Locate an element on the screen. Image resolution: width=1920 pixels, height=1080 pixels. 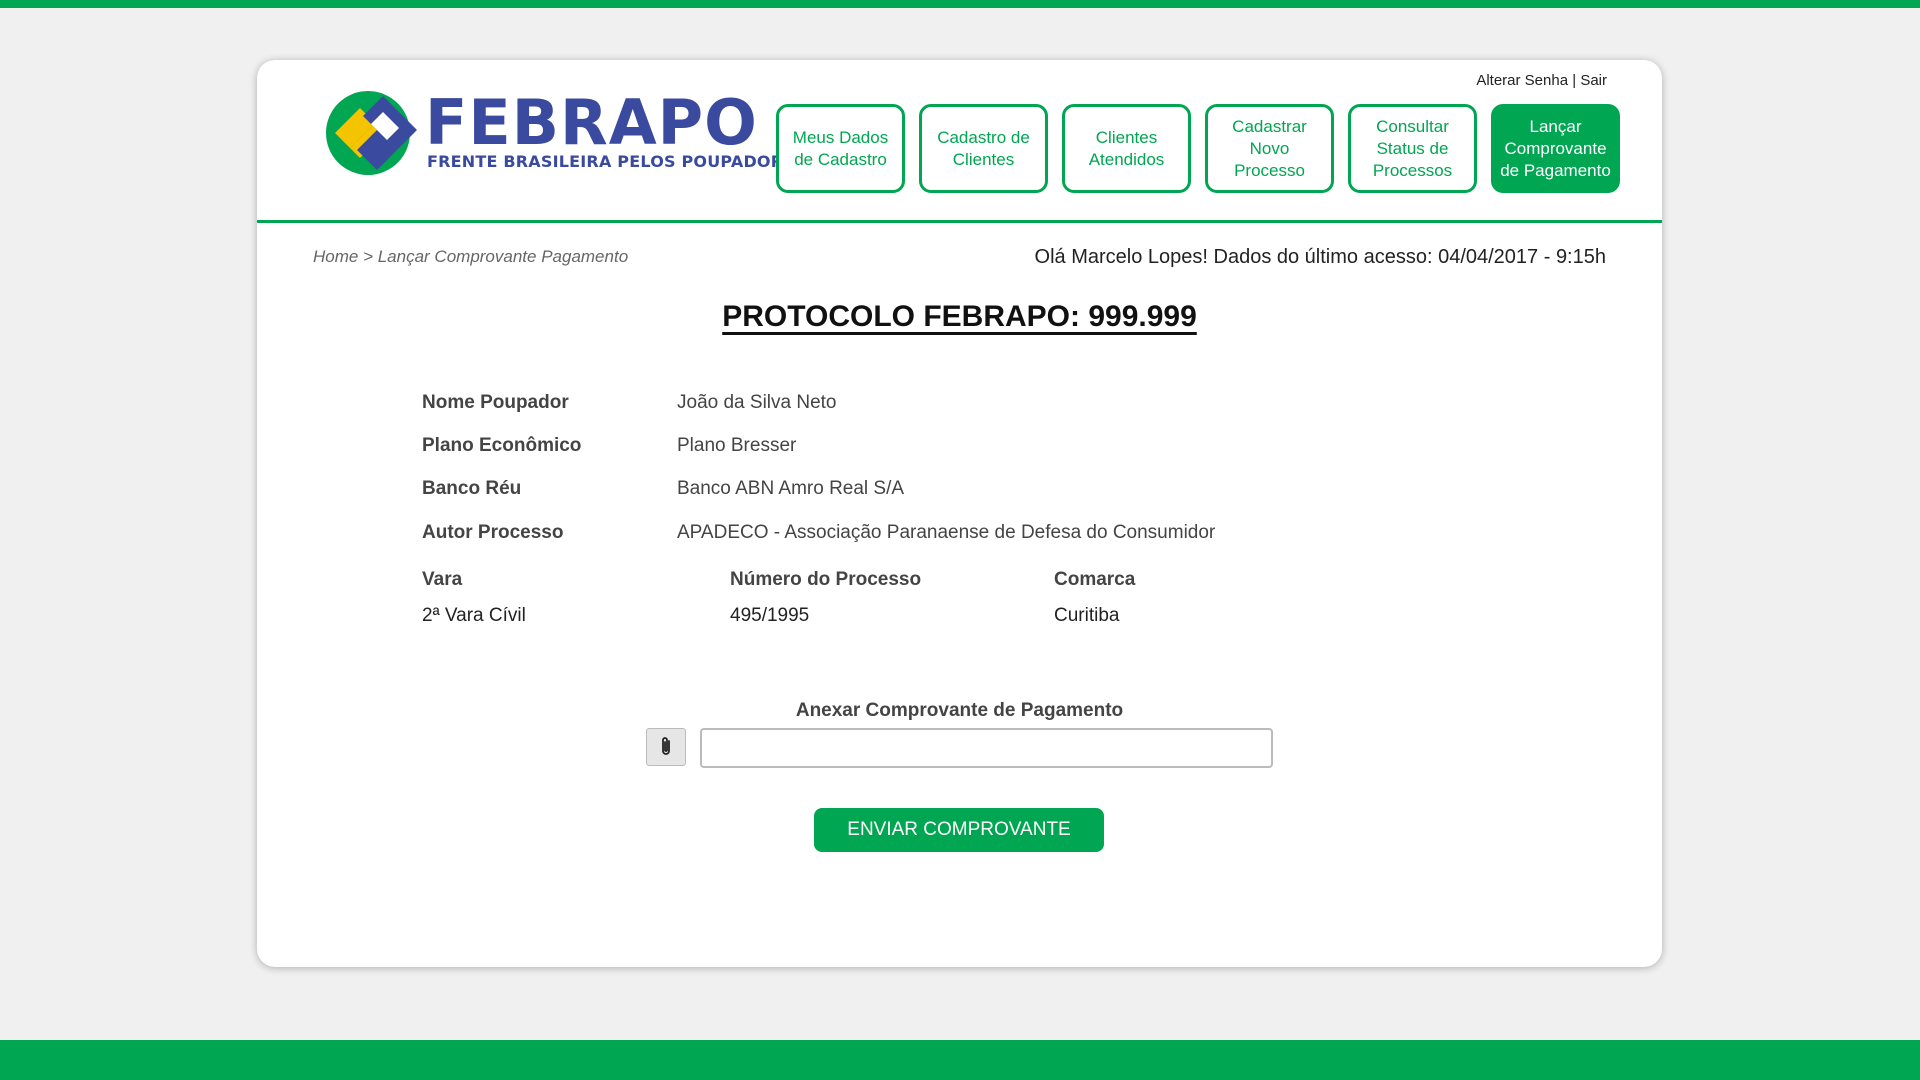
attach-label: Anexar Comprovante de Pagamento is located at coordinates (959, 710).